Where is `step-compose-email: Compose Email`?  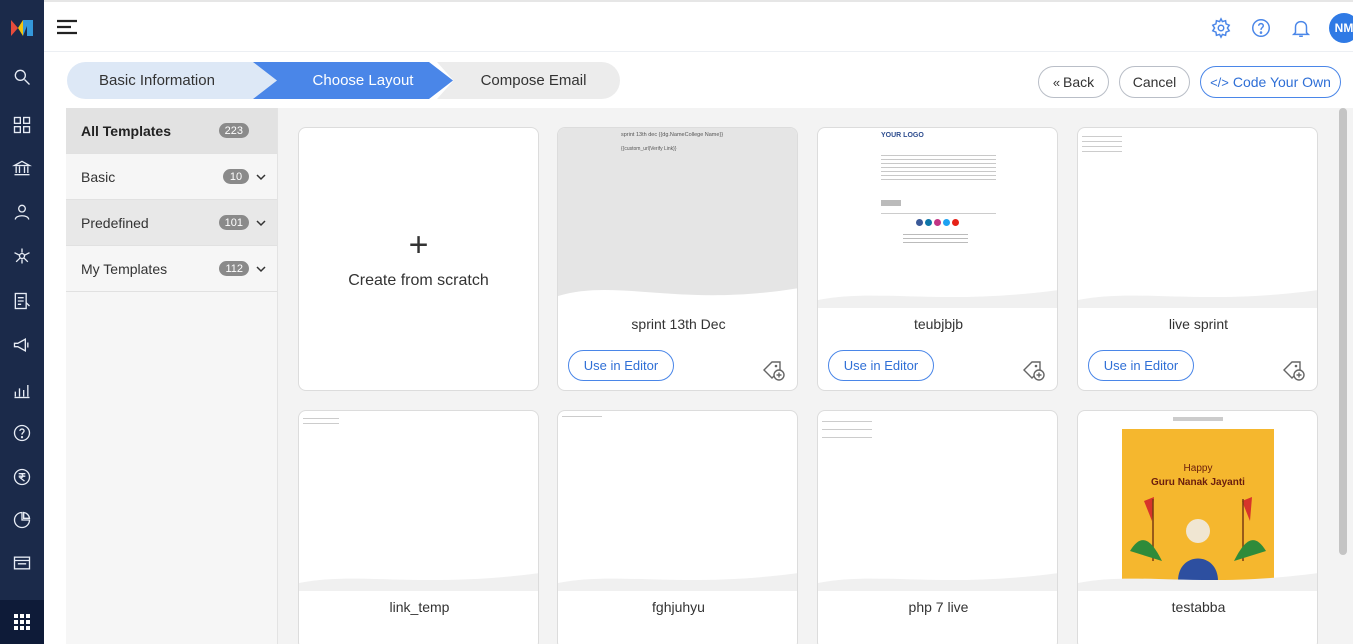
step-compose-email: Compose Email is located at coordinates (528, 80).